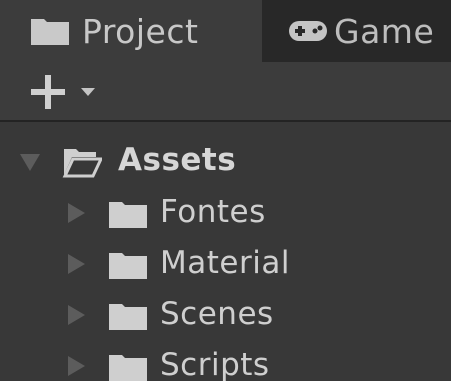 This screenshot has width=451, height=381. I want to click on tab-game: Game, so click(356, 31).